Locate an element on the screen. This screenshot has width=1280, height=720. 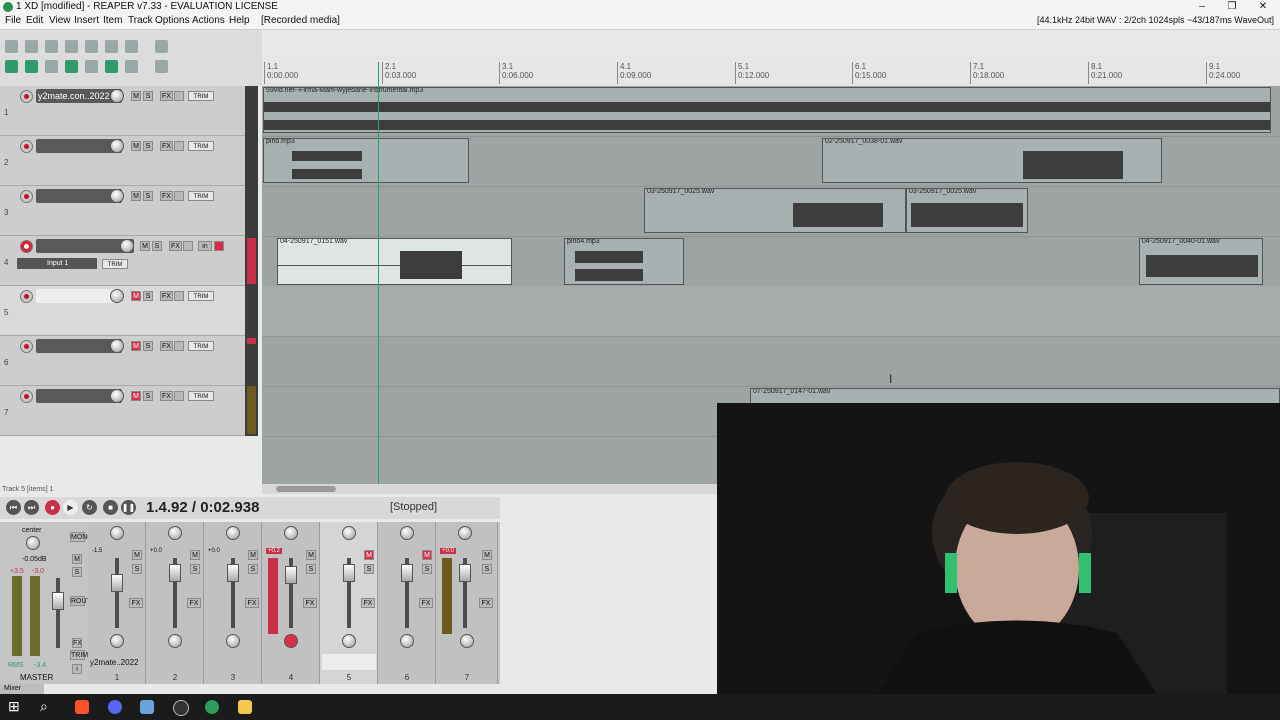
master-fx-button: FX is located at coordinates (77, 643).